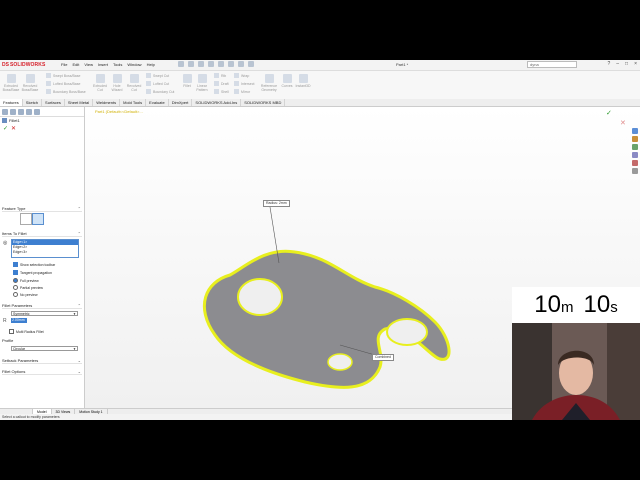 Image resolution: width=640 pixels, height=480 pixels. What do you see at coordinates (25, 294) in the screenshot?
I see `no-preview-radio: No preview` at bounding box center [25, 294].